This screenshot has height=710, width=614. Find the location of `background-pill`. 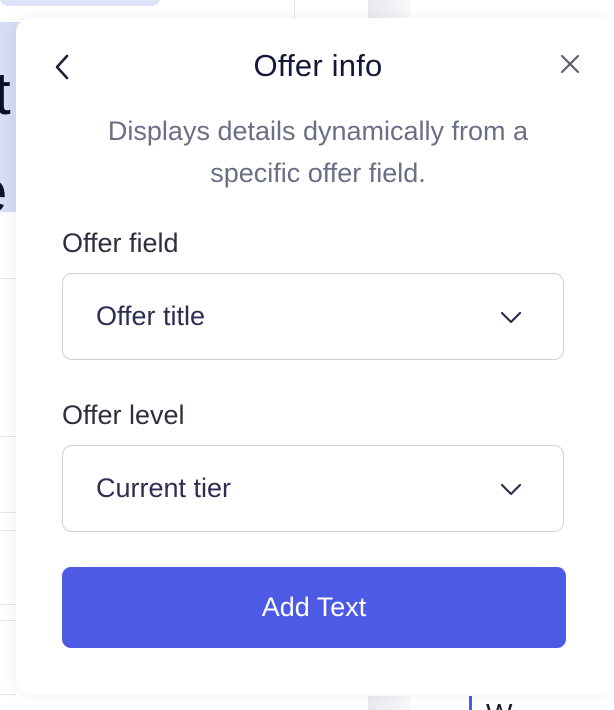

background-pill is located at coordinates (80, 3).